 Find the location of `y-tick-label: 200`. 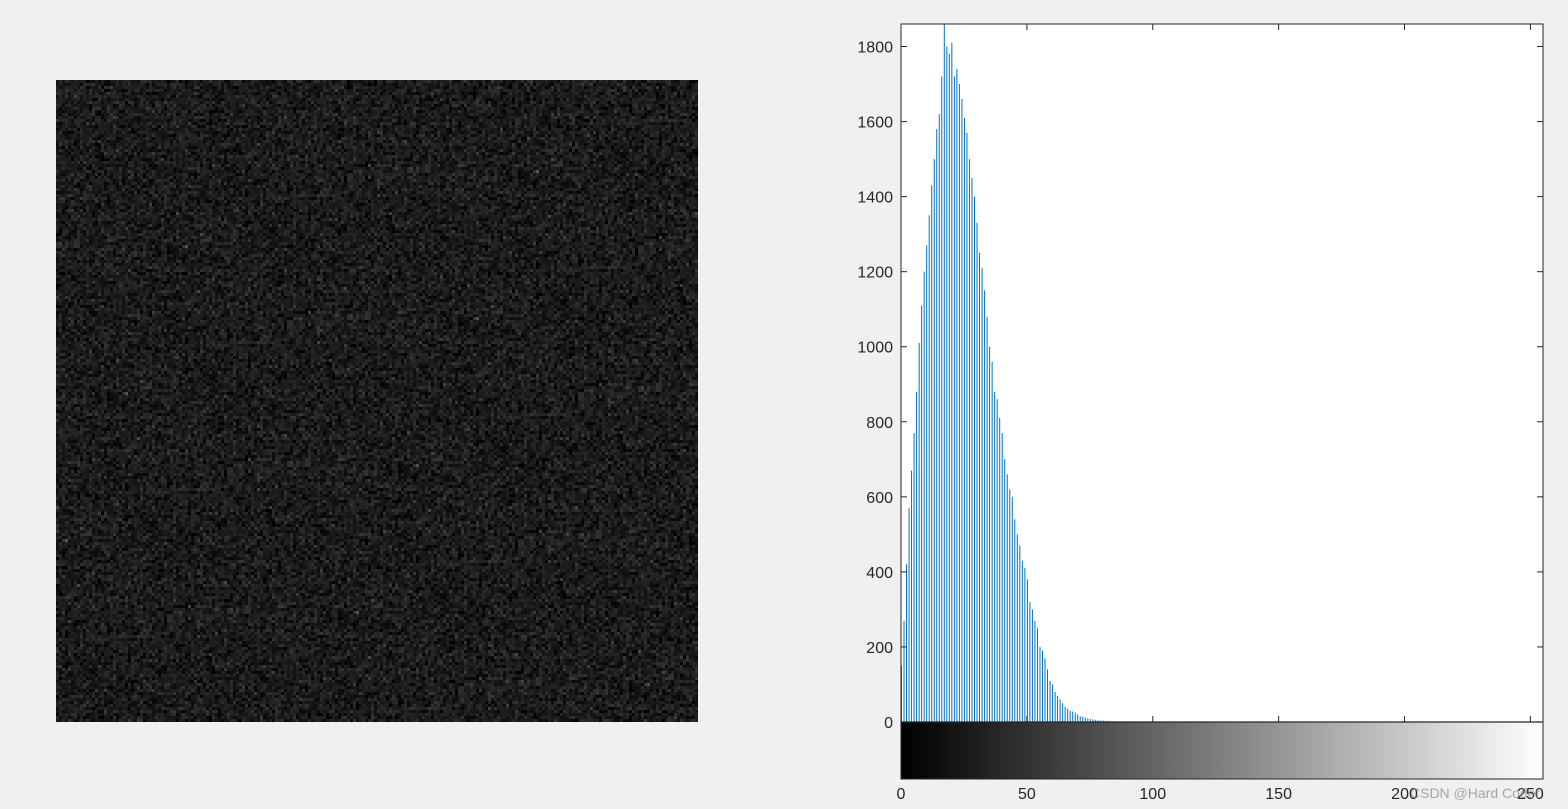

y-tick-label: 200 is located at coordinates (879, 648).